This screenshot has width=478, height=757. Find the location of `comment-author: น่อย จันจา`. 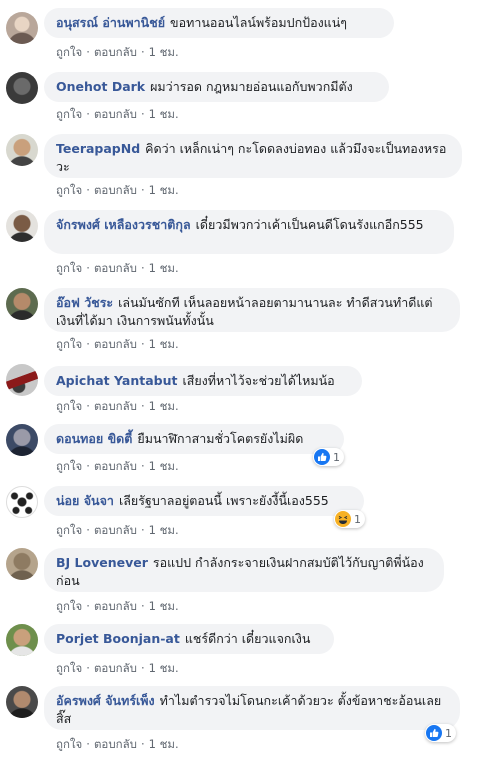

comment-author: น่อย จันจา is located at coordinates (85, 500).